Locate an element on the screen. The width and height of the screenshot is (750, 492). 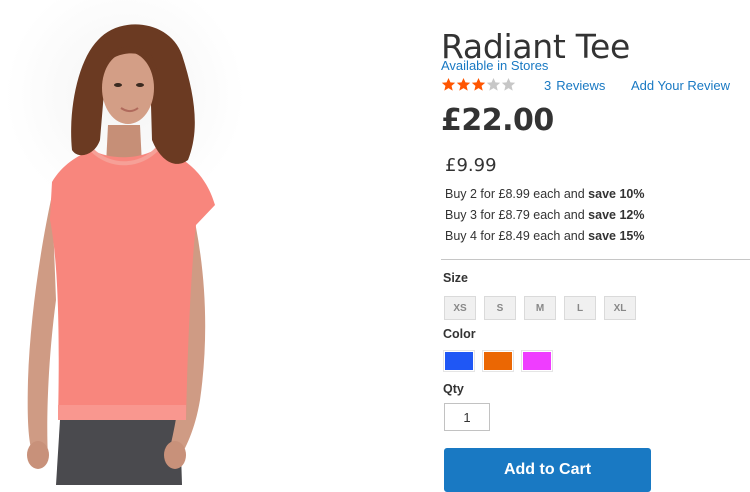
size-swatch-s: S is located at coordinates (500, 308).